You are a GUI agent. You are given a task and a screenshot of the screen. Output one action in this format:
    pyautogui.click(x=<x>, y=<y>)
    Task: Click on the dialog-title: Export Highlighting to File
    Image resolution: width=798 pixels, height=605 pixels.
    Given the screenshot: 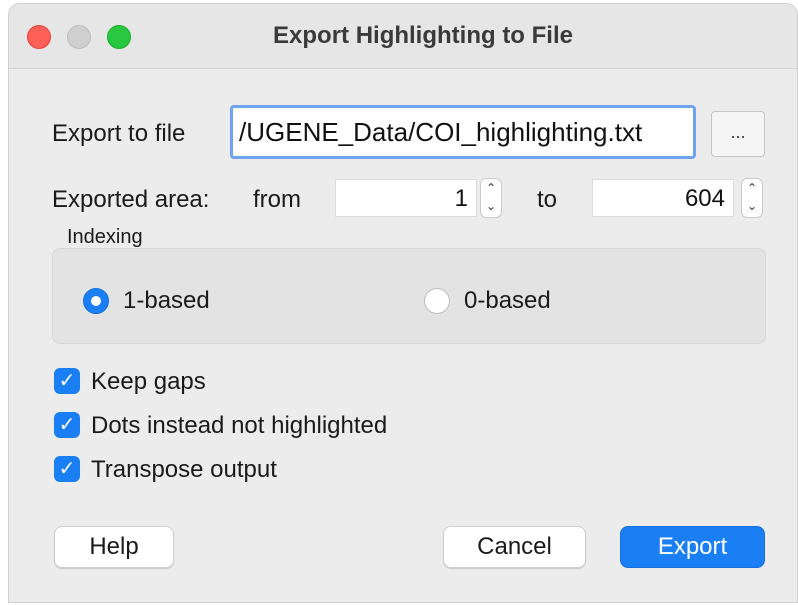 What is the action you would take?
    pyautogui.click(x=423, y=35)
    